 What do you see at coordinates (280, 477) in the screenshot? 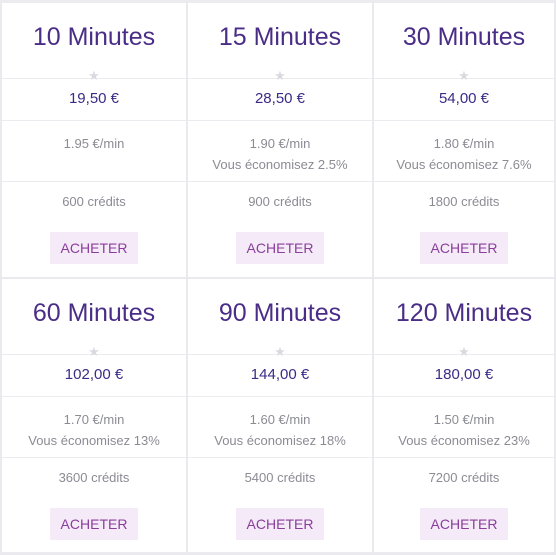
I see `plan-credits: 5400 crédits` at bounding box center [280, 477].